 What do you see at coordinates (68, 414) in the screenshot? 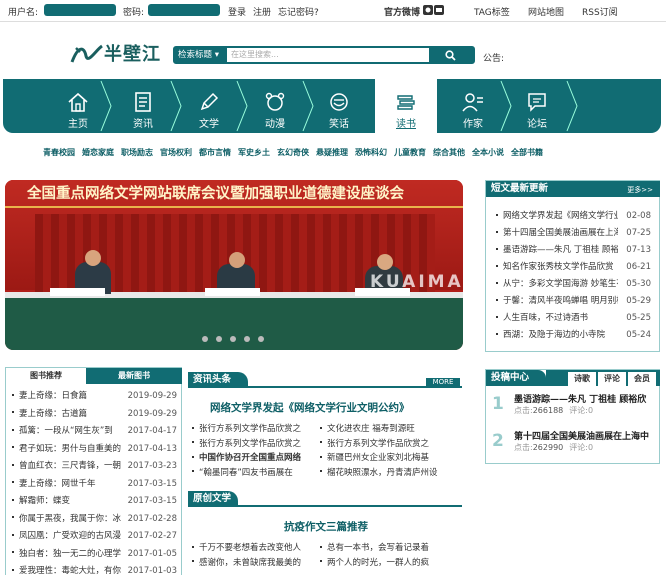
I see `book-title: 妻上奇缘：古道篇` at bounding box center [68, 414].